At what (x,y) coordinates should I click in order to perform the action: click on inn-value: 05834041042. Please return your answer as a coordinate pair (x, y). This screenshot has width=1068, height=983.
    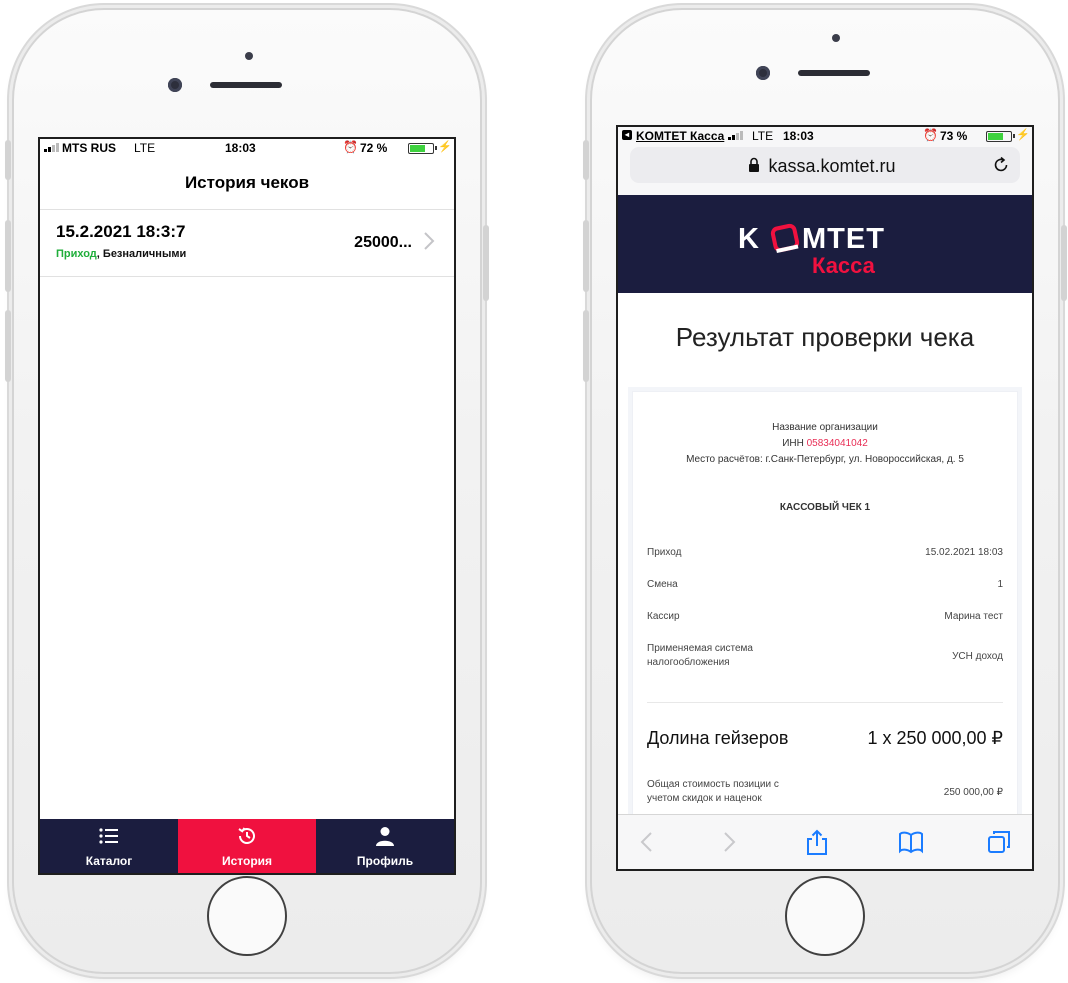
    Looking at the image, I should click on (837, 443).